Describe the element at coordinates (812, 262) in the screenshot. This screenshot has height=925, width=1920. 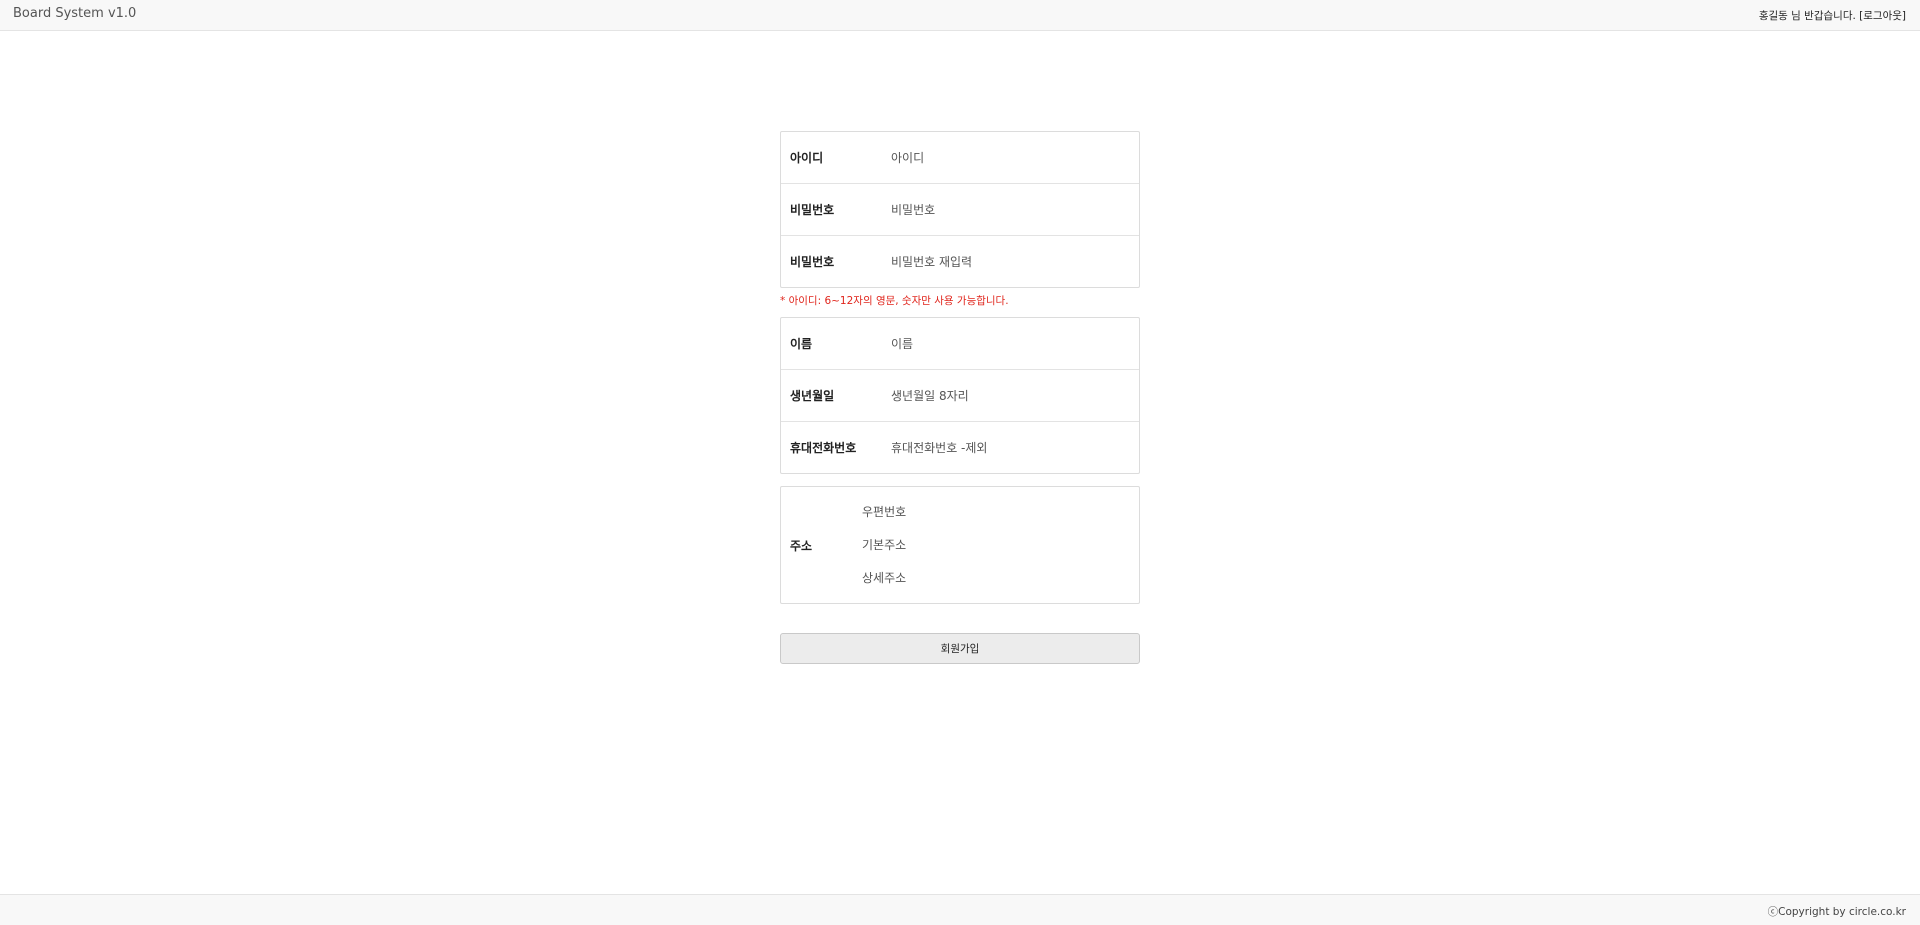
I see `password-confirm-label: 비밀번호` at that location.